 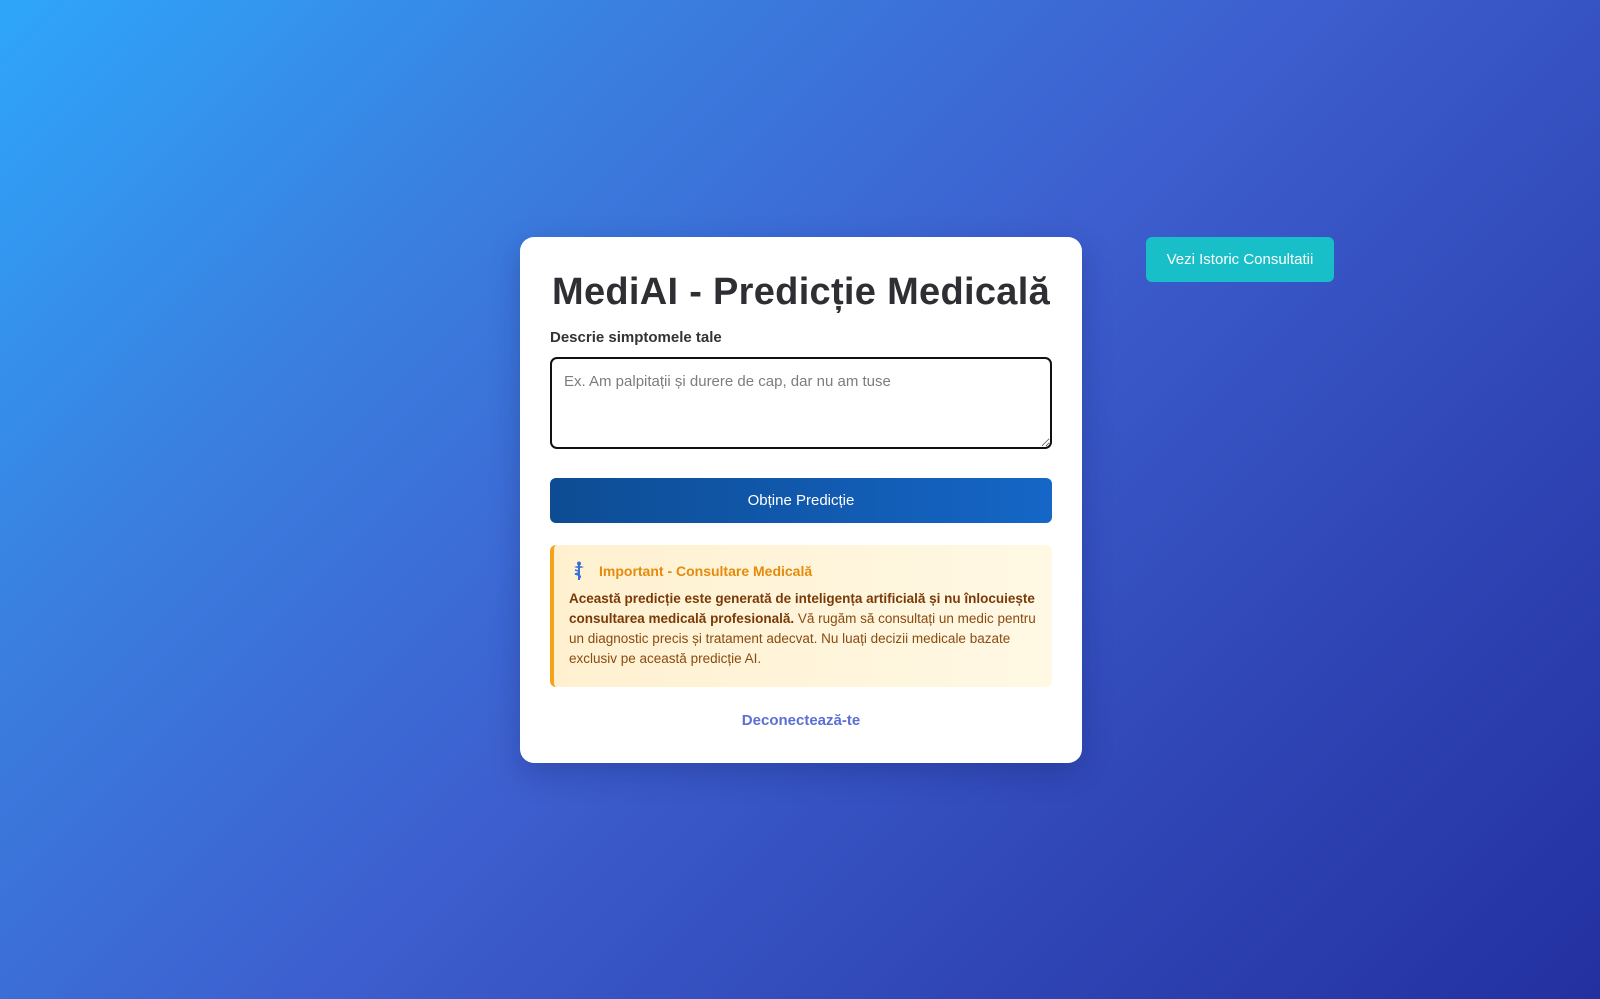 I want to click on view-history-button: Vezi Istoric Consultatii, so click(x=1240, y=259).